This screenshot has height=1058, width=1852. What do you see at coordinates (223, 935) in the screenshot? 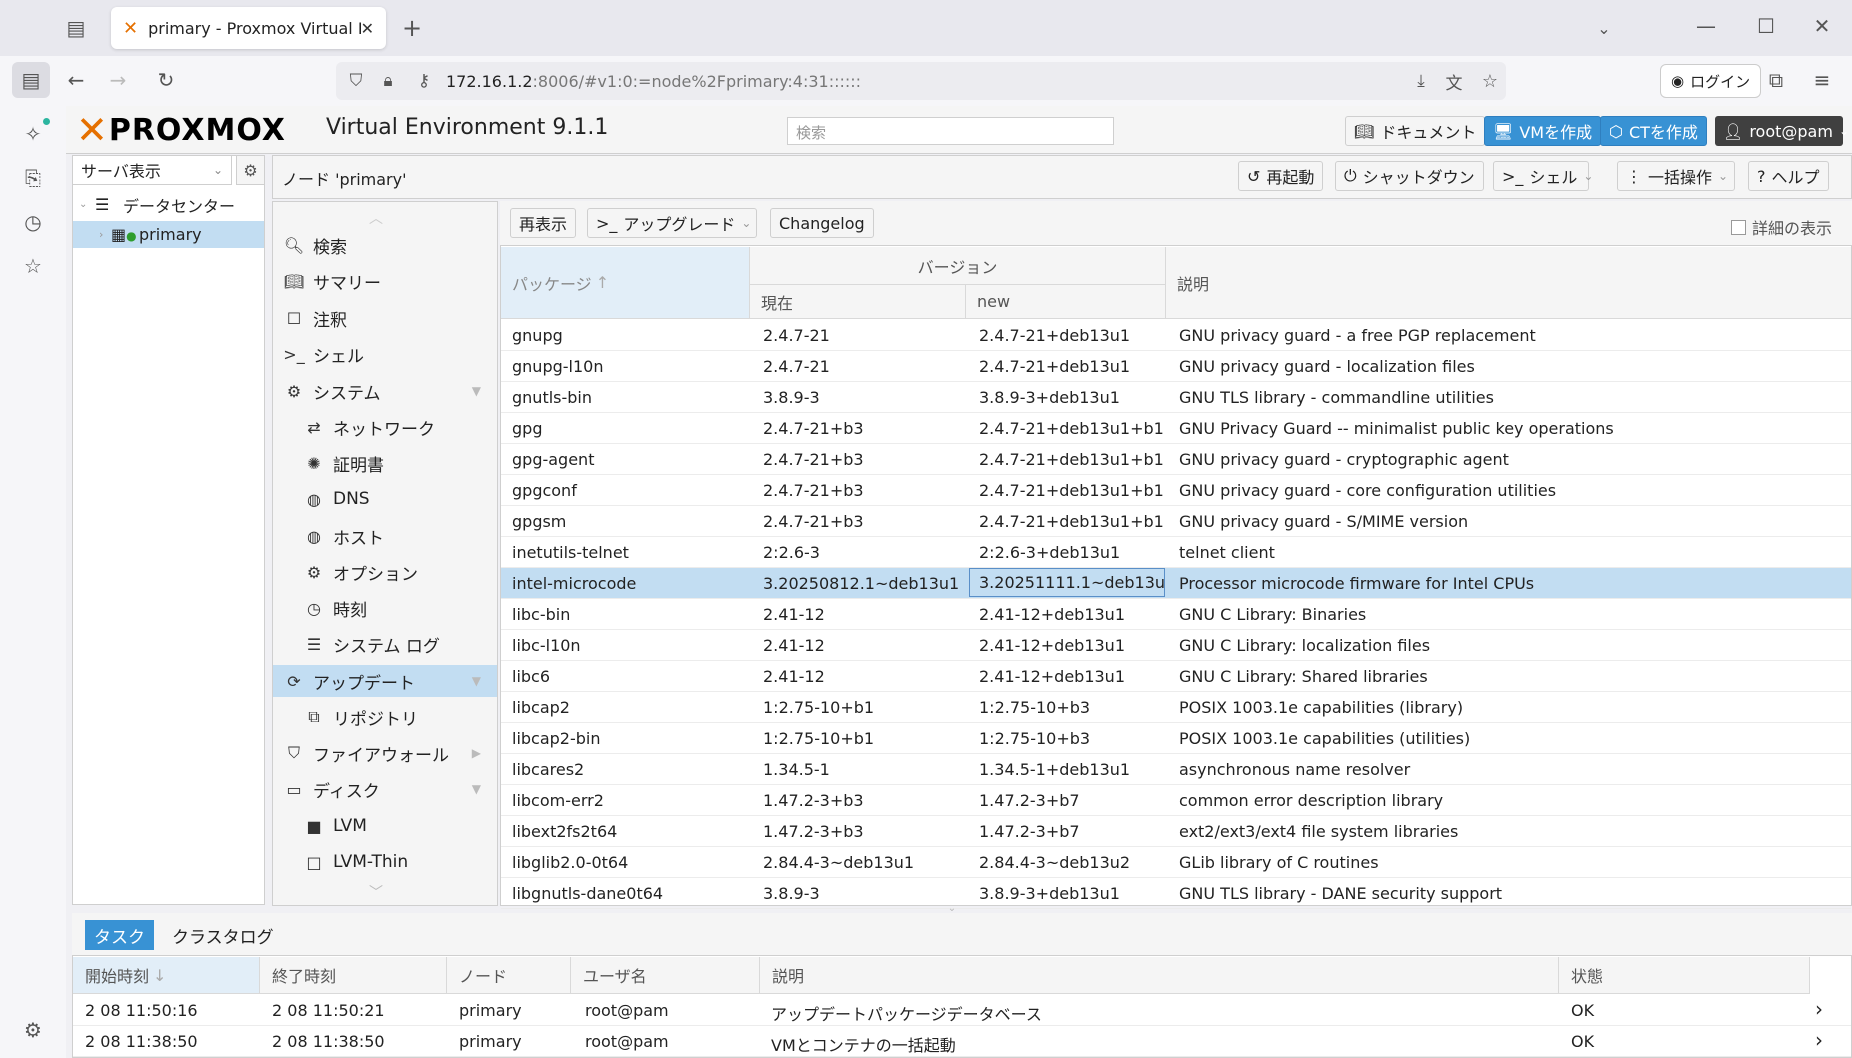
I see `tab-cluster-log: クラスタログ` at bounding box center [223, 935].